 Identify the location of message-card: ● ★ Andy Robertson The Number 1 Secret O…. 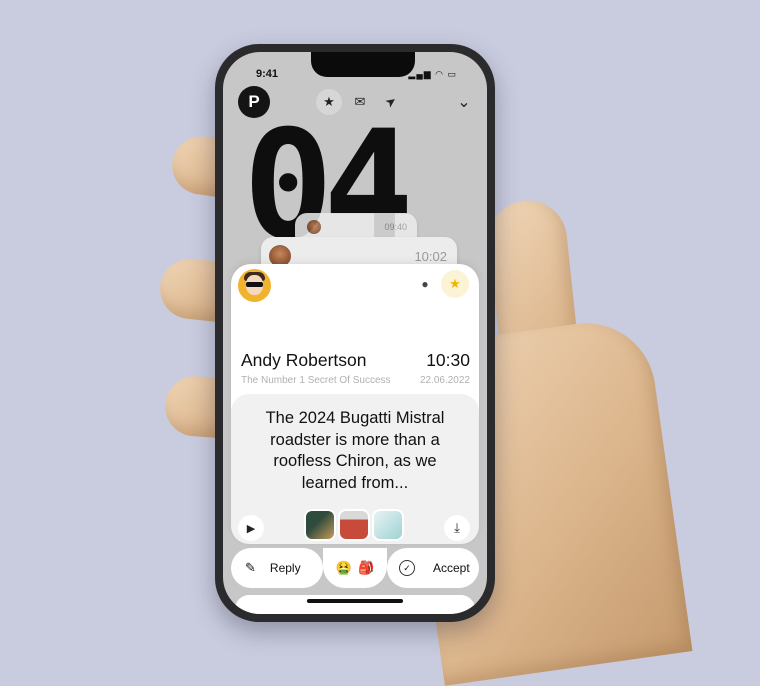
(355, 404).